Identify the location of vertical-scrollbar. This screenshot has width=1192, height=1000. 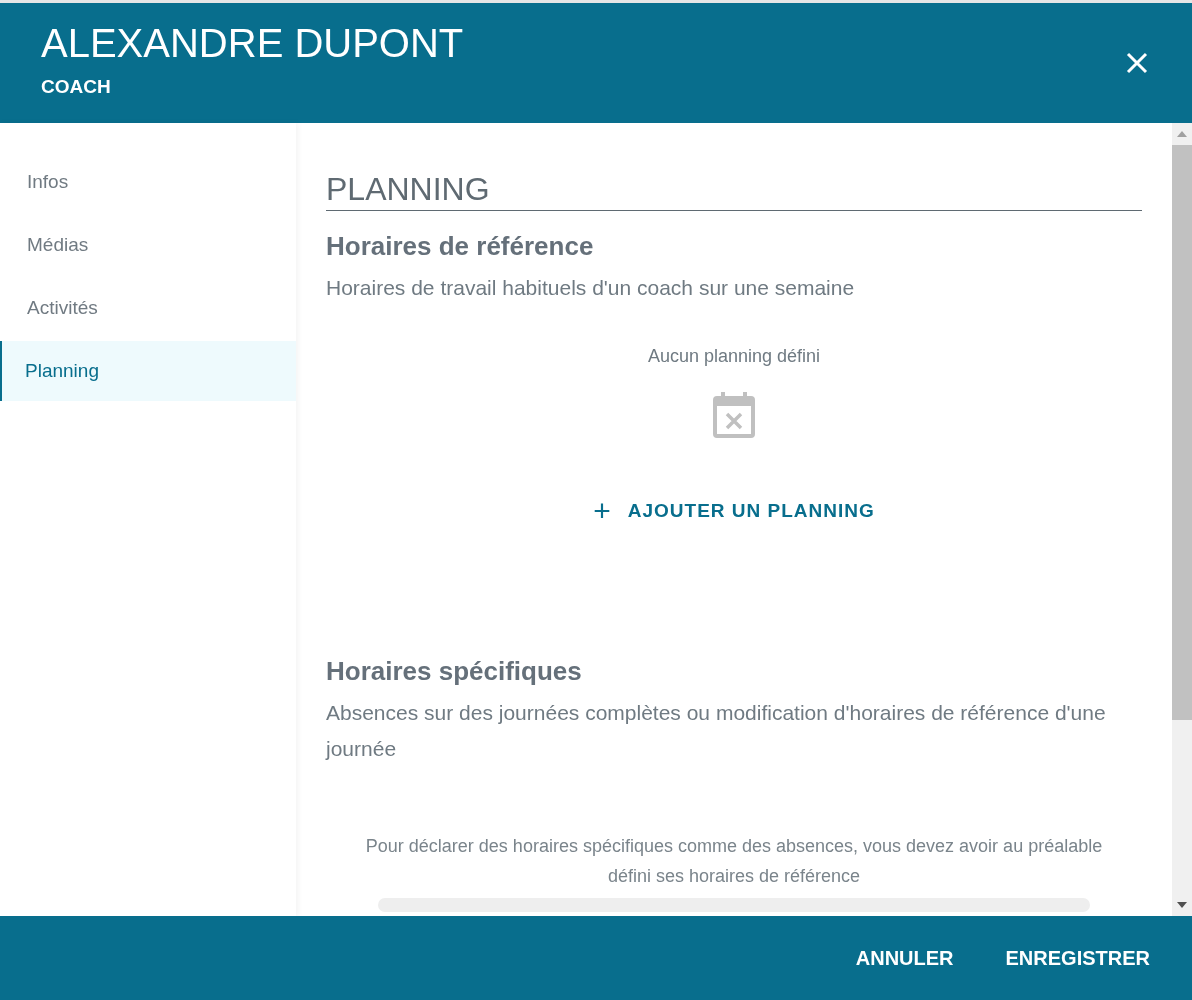
(1182, 519).